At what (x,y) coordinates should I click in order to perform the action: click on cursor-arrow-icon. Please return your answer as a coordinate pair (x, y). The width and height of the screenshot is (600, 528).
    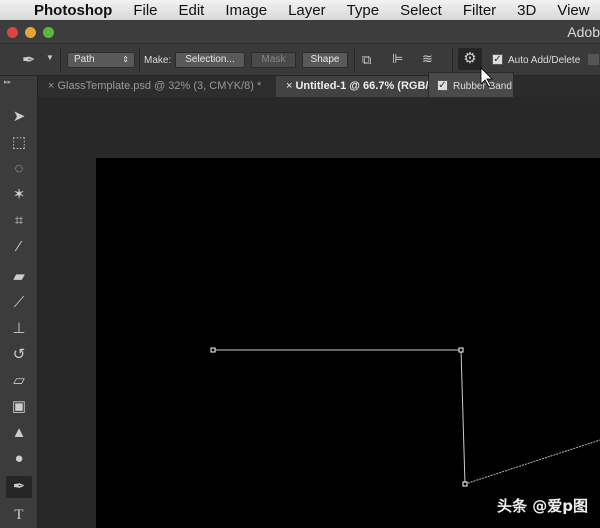
    Looking at the image, I should click on (486, 77).